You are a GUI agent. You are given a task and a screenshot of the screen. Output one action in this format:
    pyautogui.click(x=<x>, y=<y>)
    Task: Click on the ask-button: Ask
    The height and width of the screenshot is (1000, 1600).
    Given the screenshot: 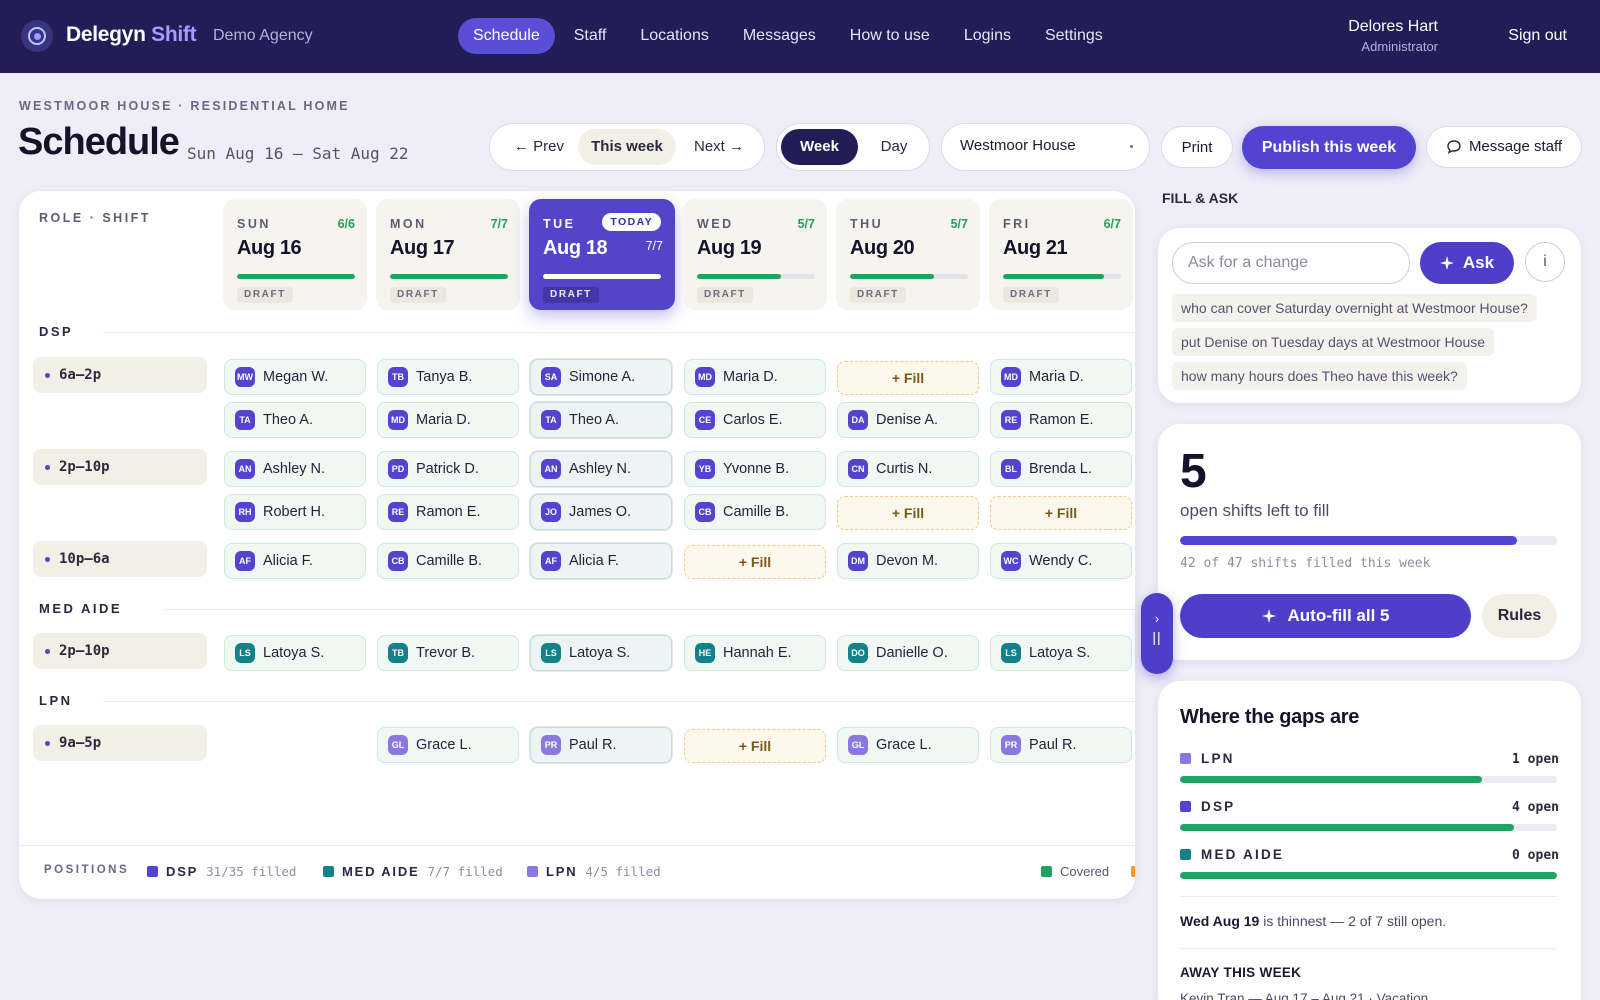 What is the action you would take?
    pyautogui.click(x=1467, y=263)
    